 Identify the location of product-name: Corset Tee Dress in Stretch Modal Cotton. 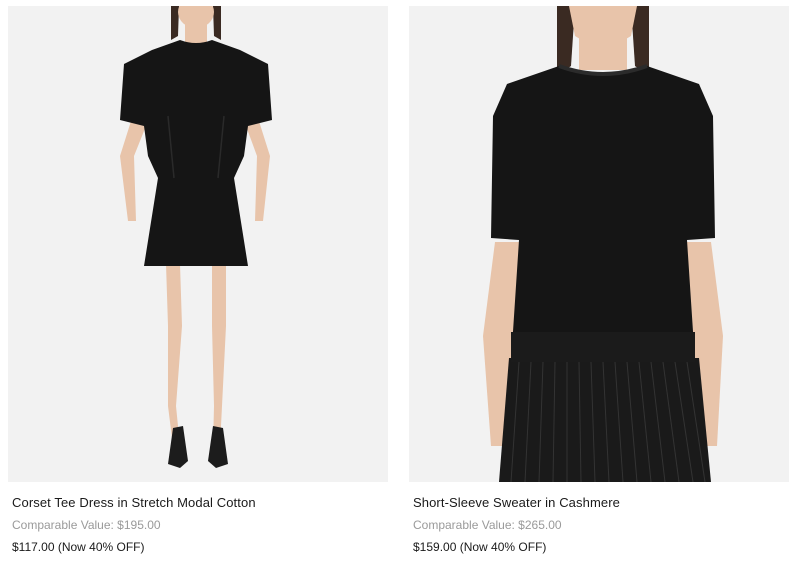
(200, 503).